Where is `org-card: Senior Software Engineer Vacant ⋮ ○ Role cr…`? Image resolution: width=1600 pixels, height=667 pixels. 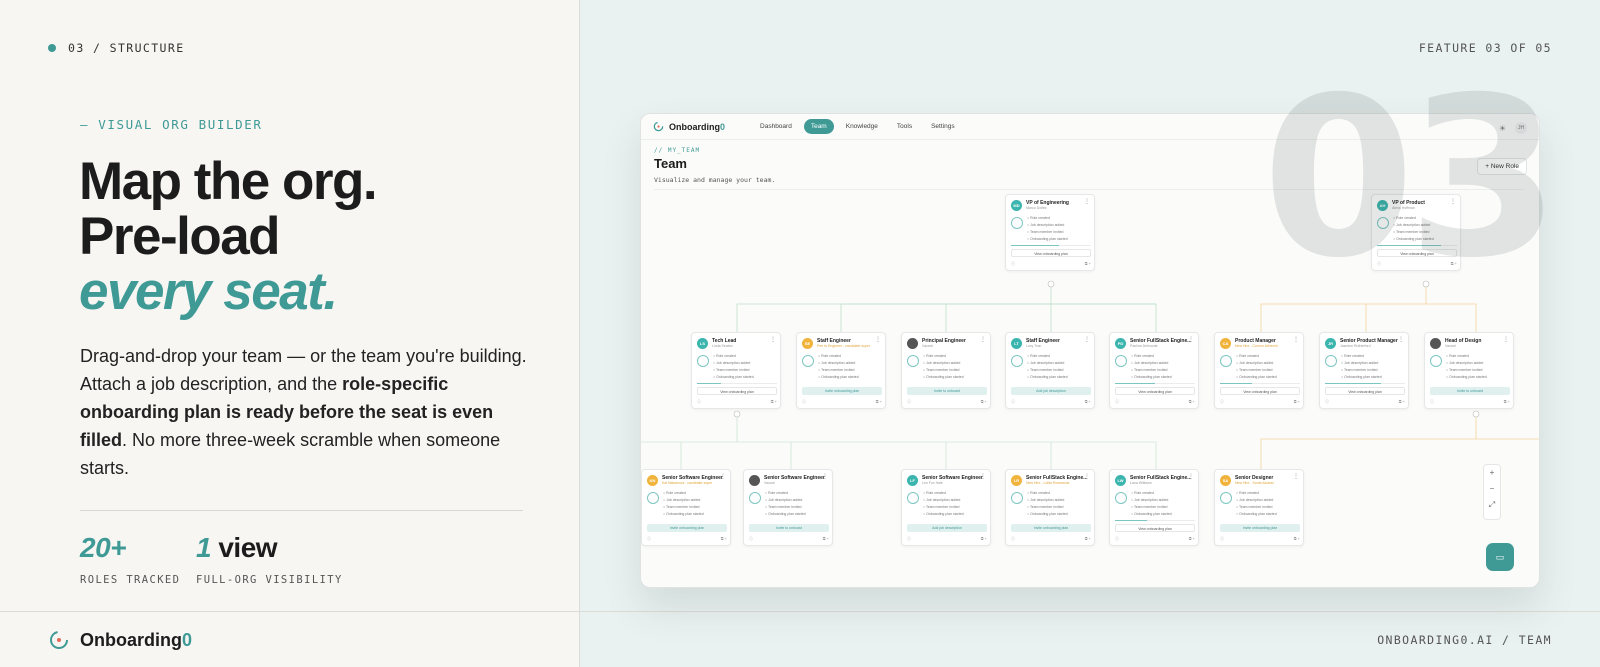 org-card: Senior Software Engineer Vacant ⋮ ○ Role cr… is located at coordinates (788, 507).